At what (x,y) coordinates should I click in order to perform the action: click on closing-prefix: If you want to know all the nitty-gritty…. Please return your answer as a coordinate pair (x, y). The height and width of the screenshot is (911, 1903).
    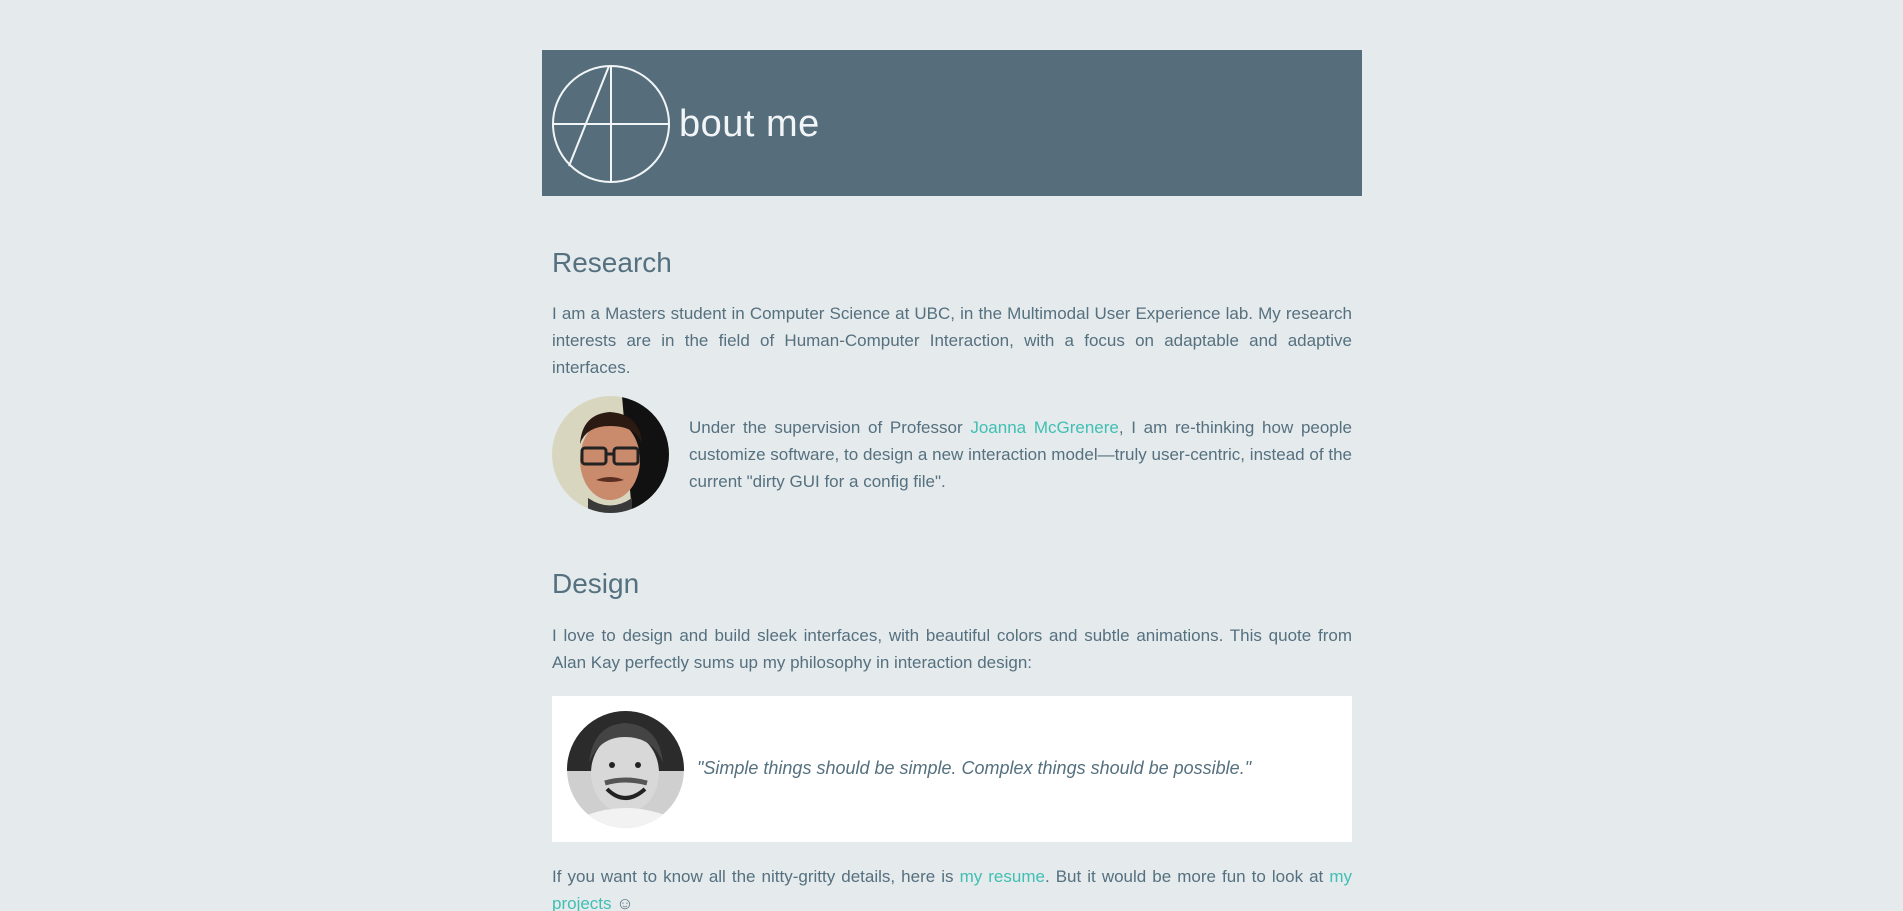
    Looking at the image, I should click on (756, 876).